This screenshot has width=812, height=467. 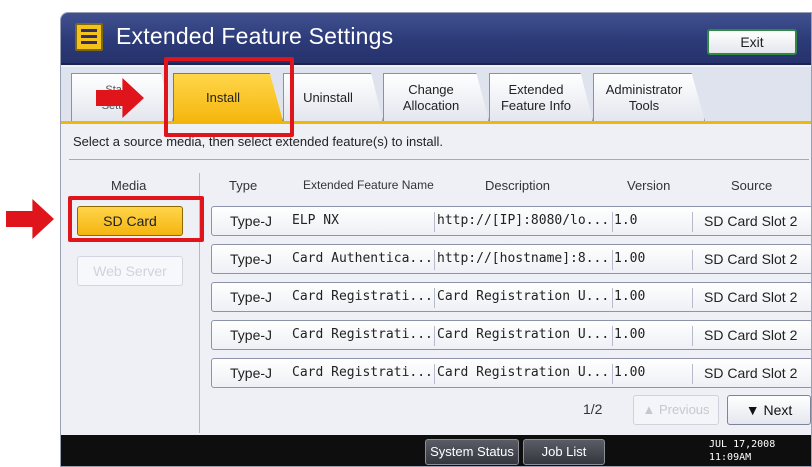 What do you see at coordinates (752, 185) in the screenshot?
I see `column-header-source: Source` at bounding box center [752, 185].